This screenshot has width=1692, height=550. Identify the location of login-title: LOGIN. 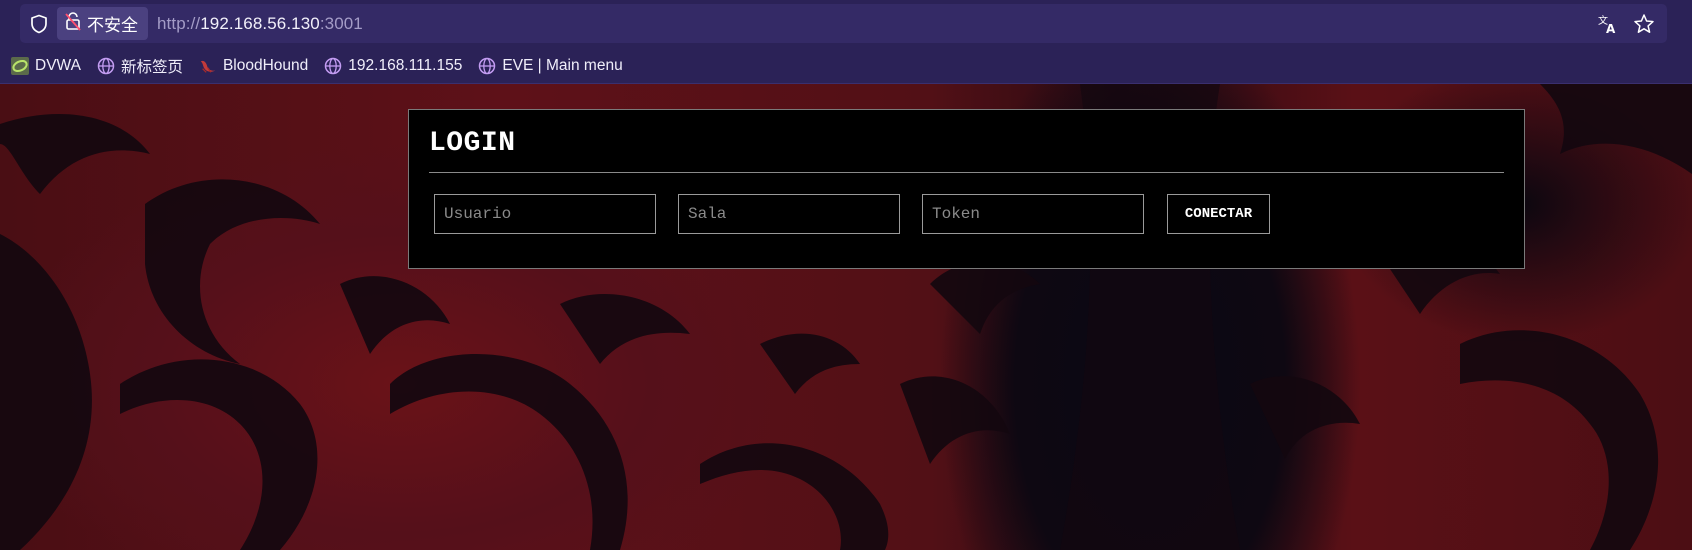
(472, 143).